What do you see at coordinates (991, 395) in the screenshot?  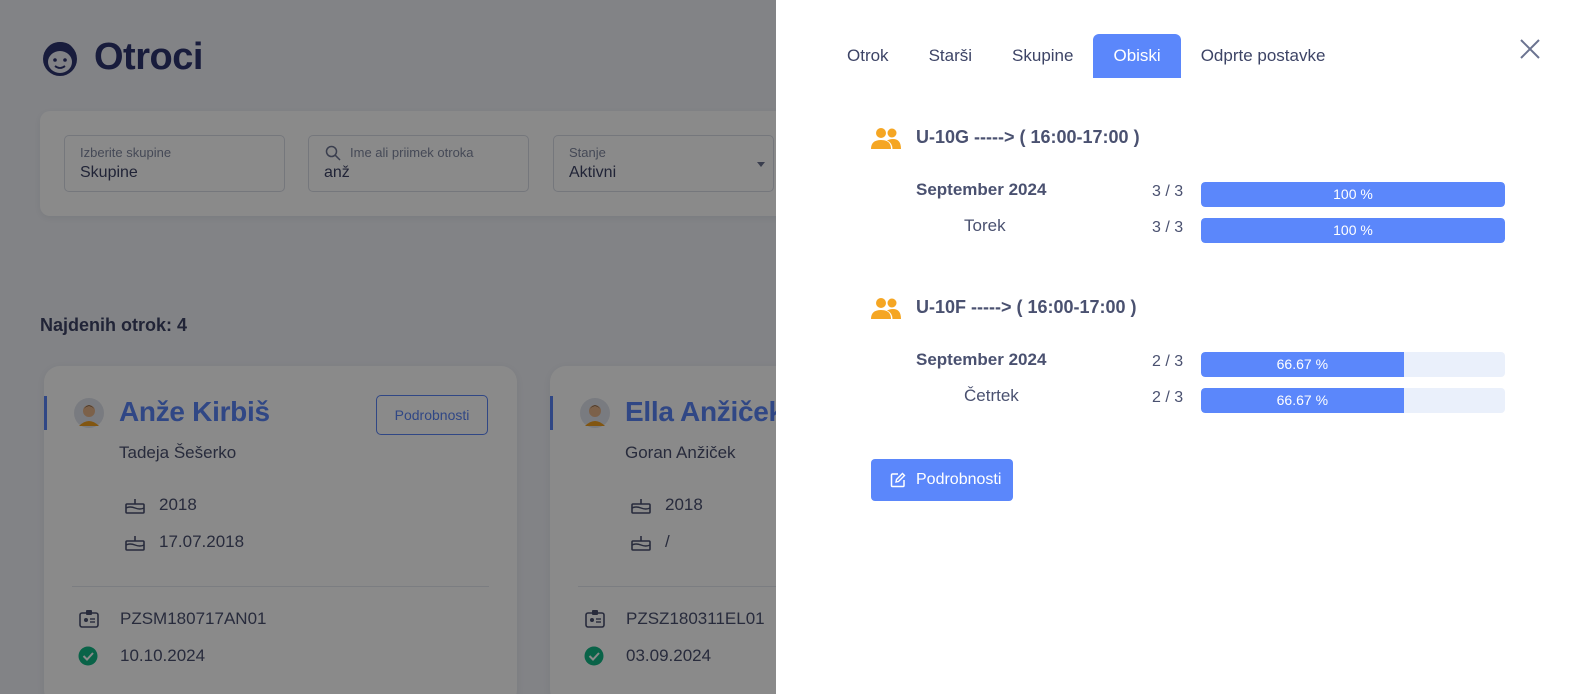 I see `weekday-label: Četrtek` at bounding box center [991, 395].